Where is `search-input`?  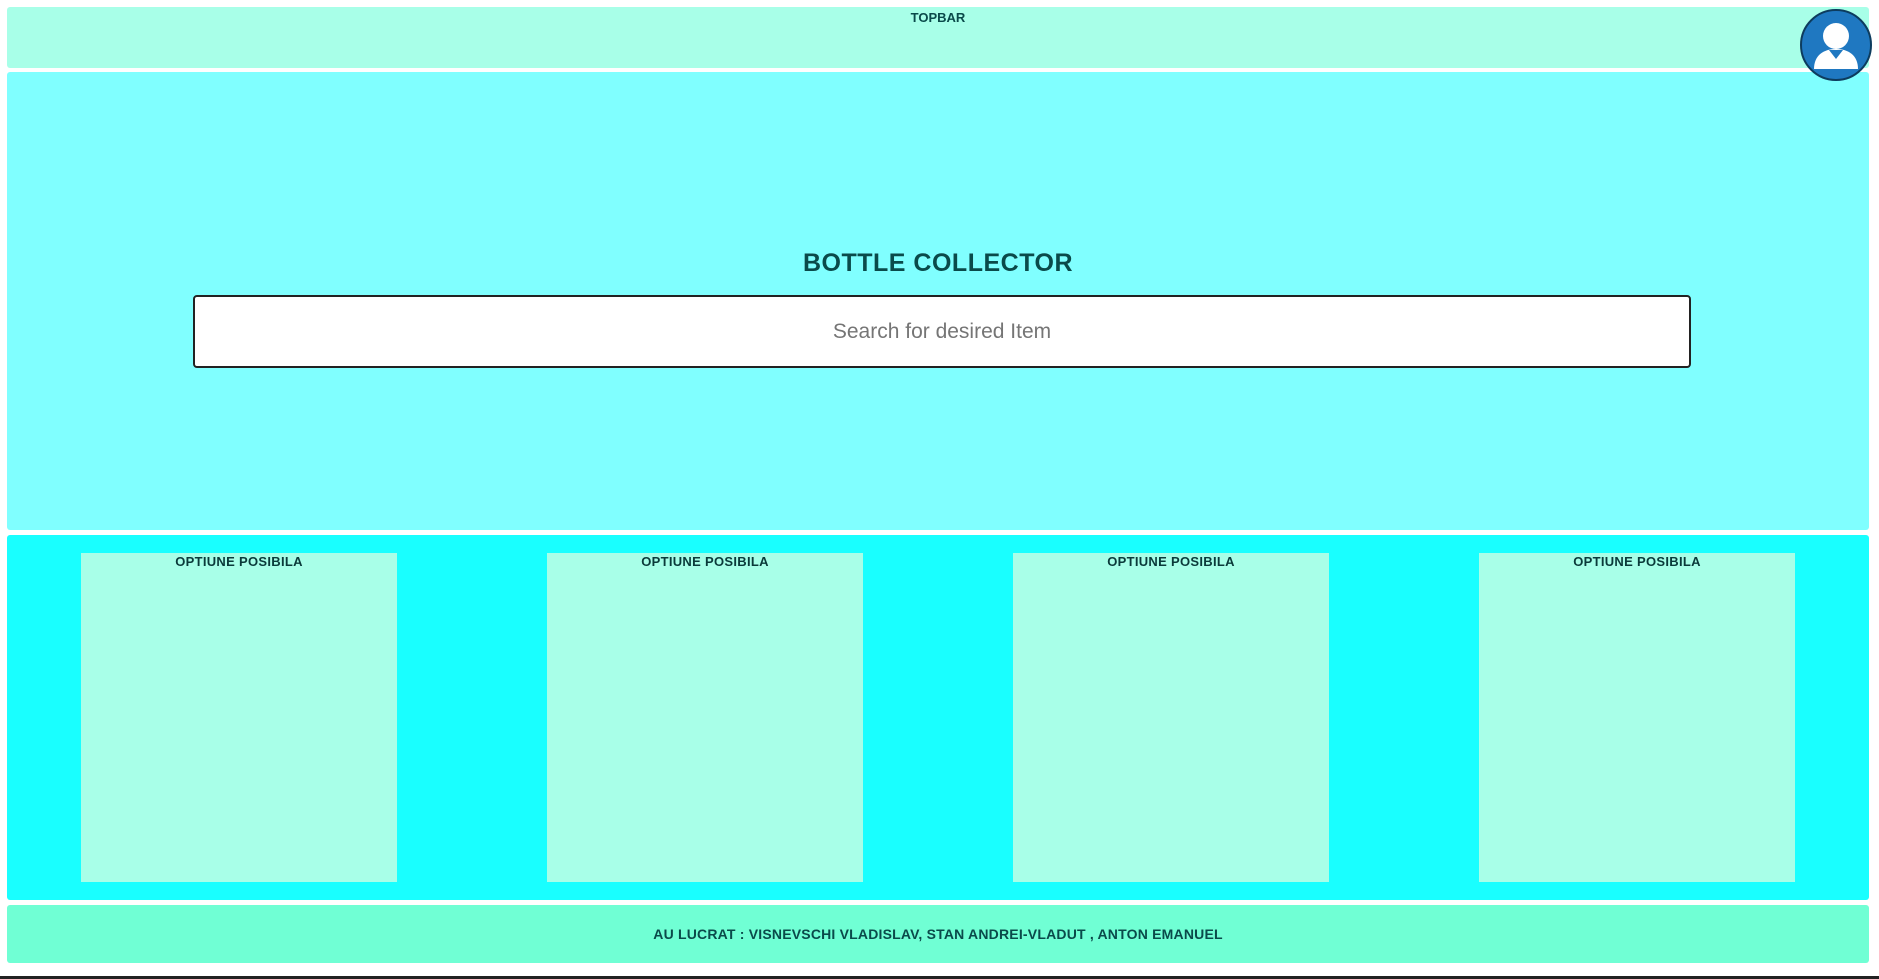 search-input is located at coordinates (942, 331).